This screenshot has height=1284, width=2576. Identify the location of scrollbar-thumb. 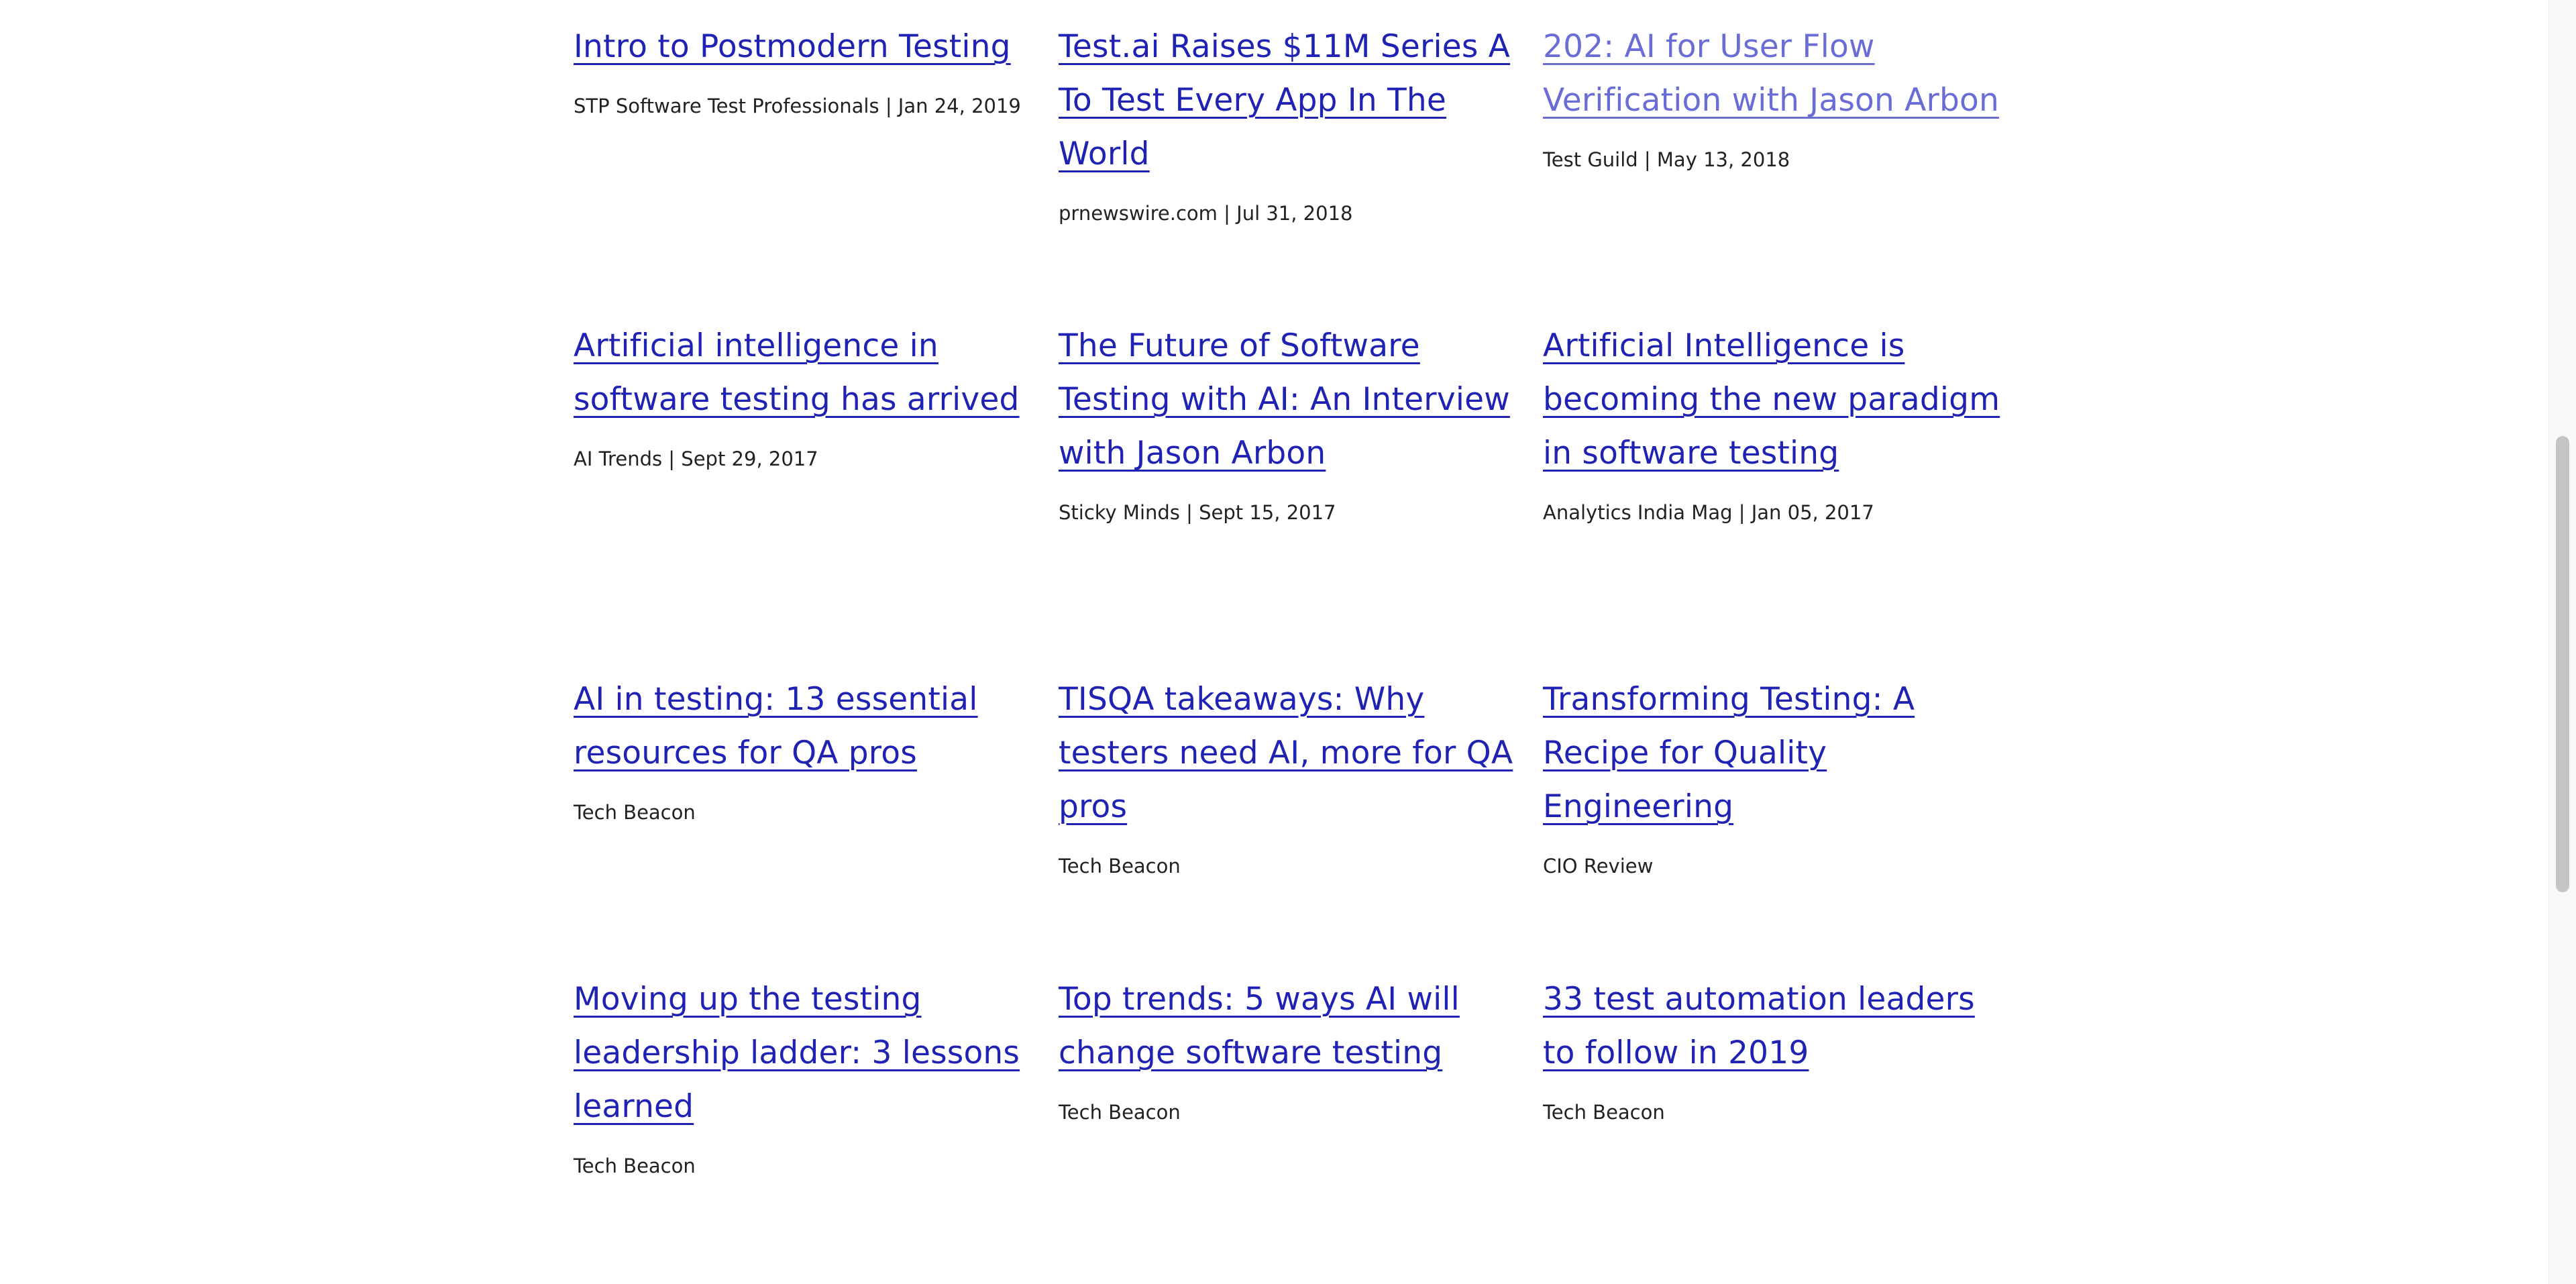
(2562, 664).